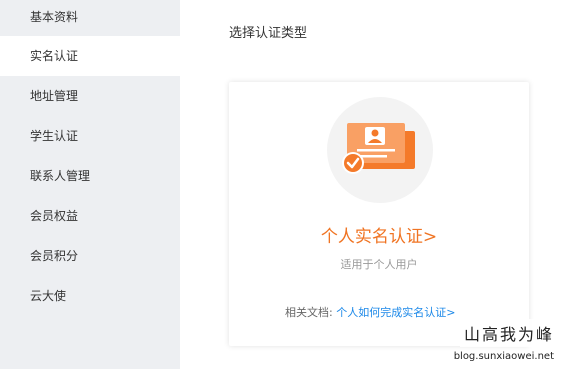 The height and width of the screenshot is (369, 564). What do you see at coordinates (90, 216) in the screenshot?
I see `sidebar-item-member-benefits: 会员权益` at bounding box center [90, 216].